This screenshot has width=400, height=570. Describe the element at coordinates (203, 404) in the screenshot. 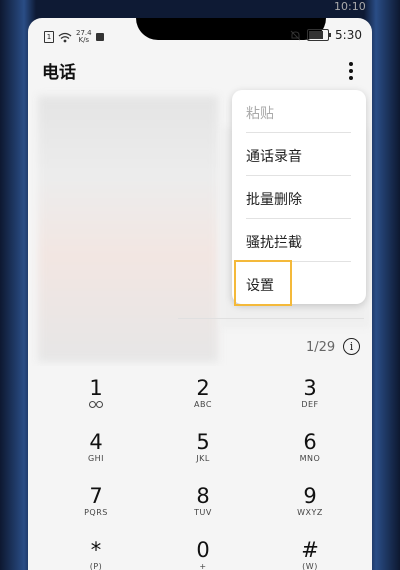

I see `key-letters: ABC` at that location.